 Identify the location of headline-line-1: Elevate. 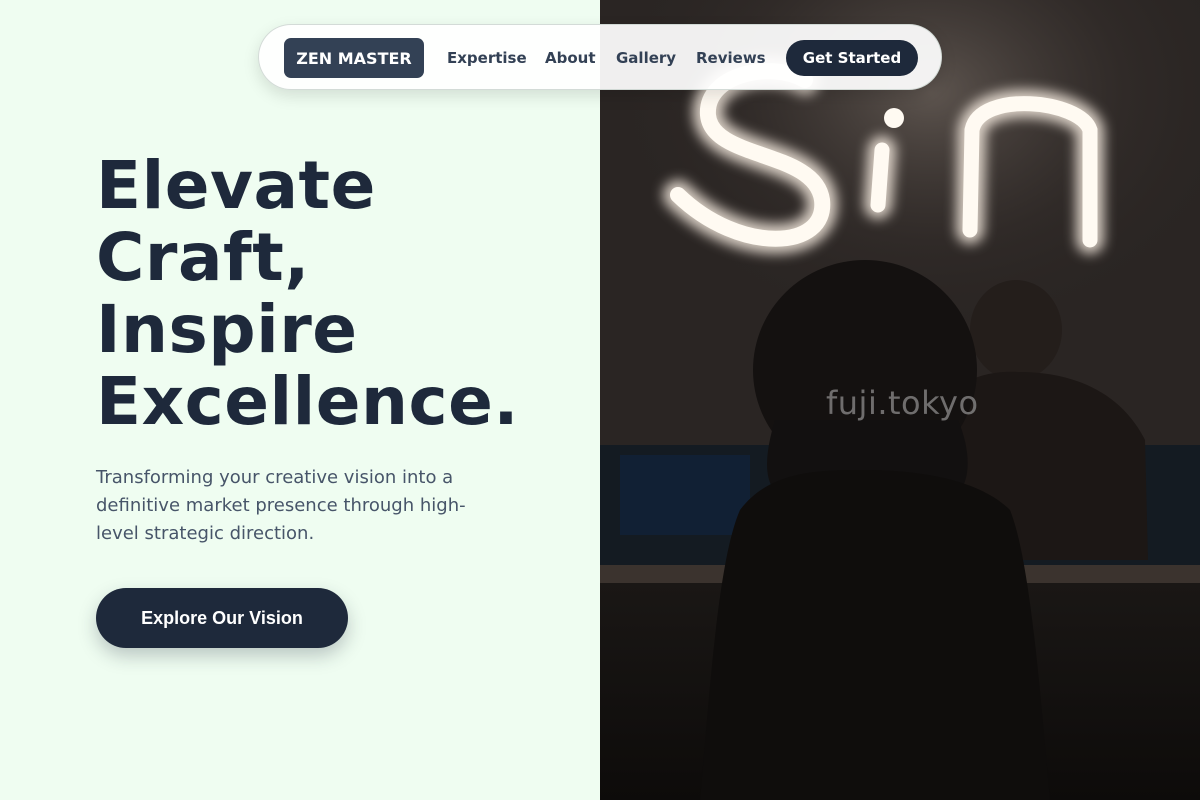
(236, 185).